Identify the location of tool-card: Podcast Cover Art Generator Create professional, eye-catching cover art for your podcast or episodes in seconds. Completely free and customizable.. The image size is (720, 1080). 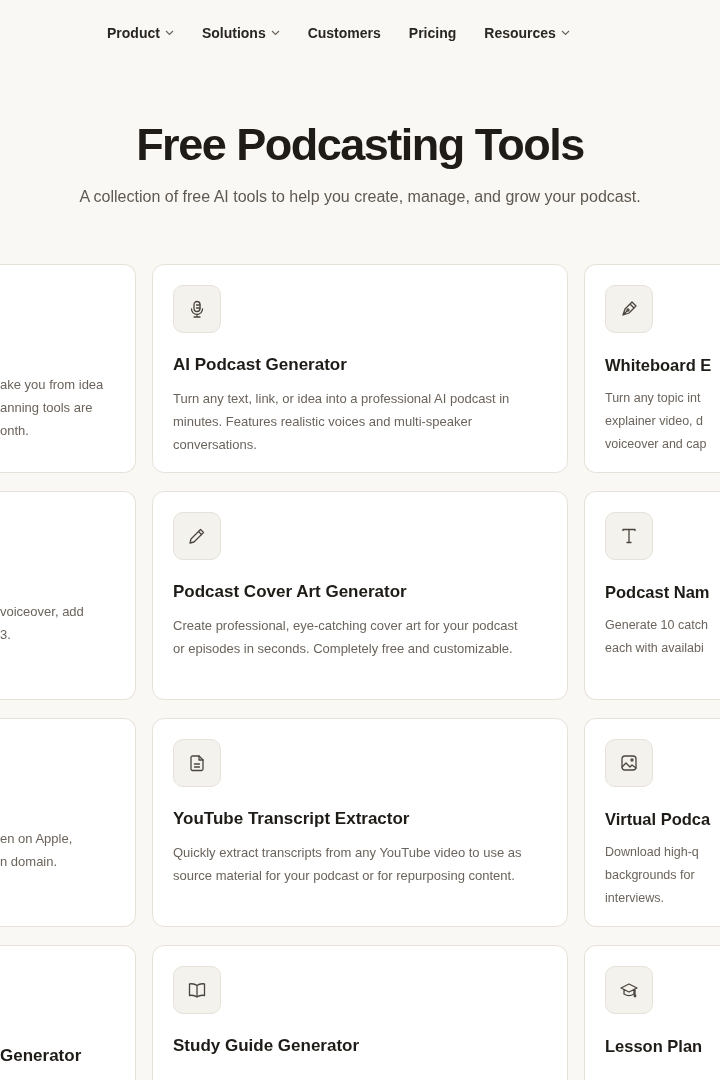
(360, 595).